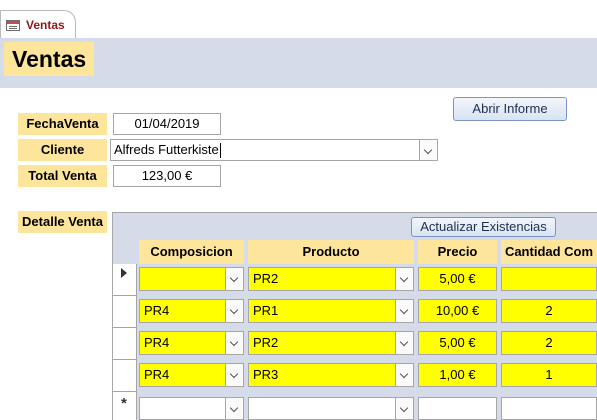 This screenshot has height=420, width=597. I want to click on precio-cell: 10,00 €, so click(457, 311).